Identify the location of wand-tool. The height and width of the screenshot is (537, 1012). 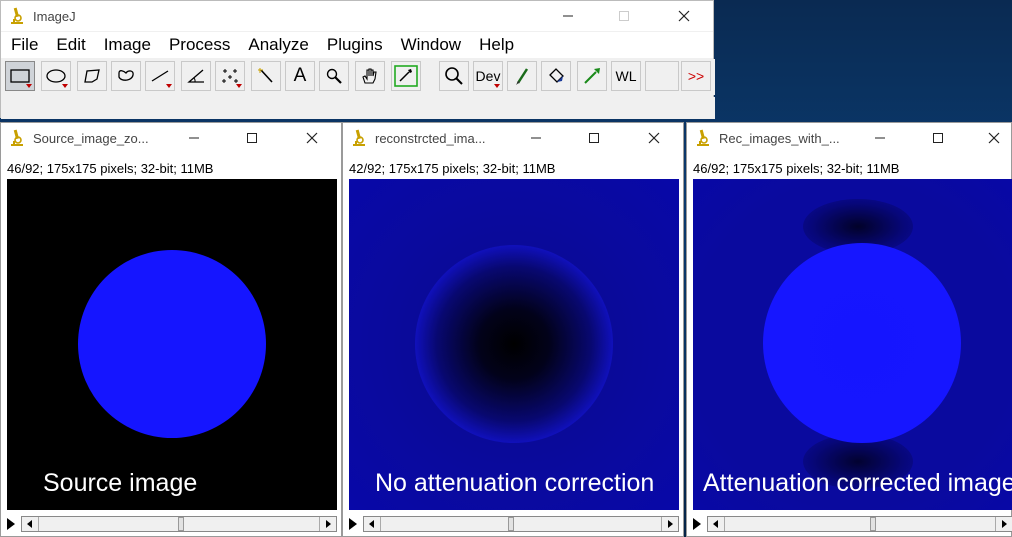
(266, 76).